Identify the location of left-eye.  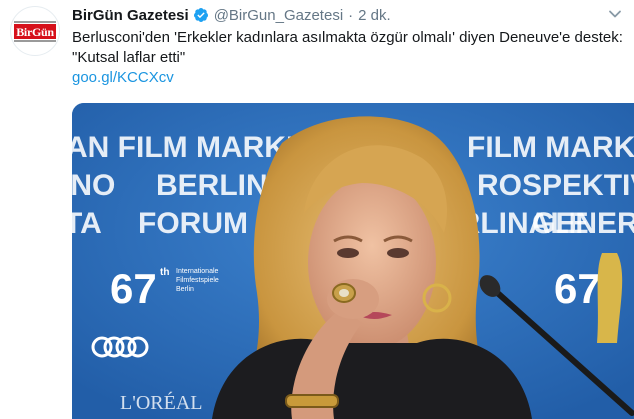
(348, 253).